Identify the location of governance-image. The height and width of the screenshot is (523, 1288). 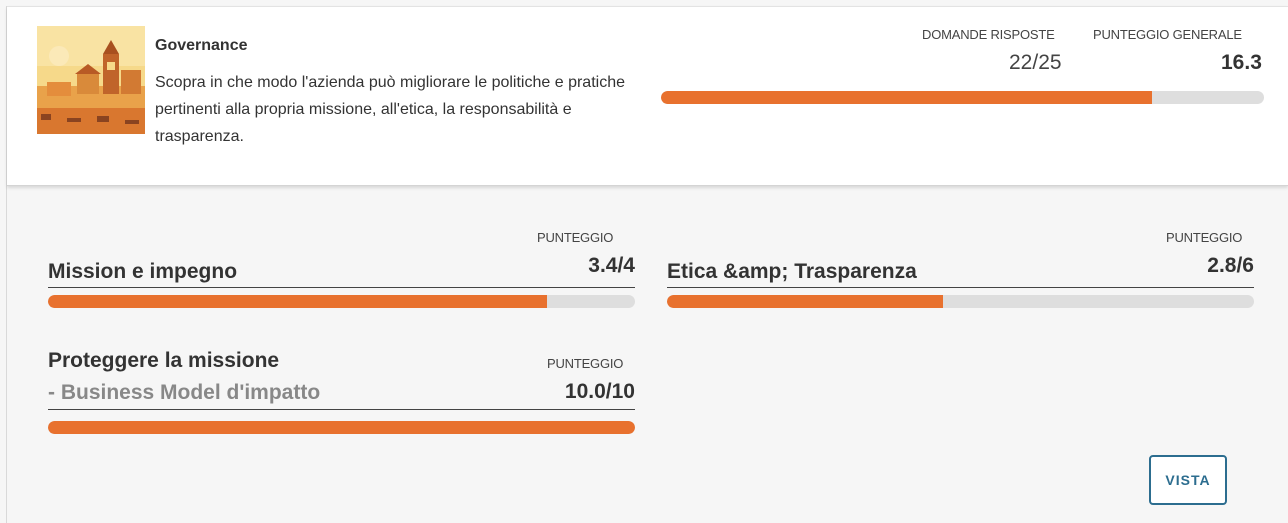
(91, 80).